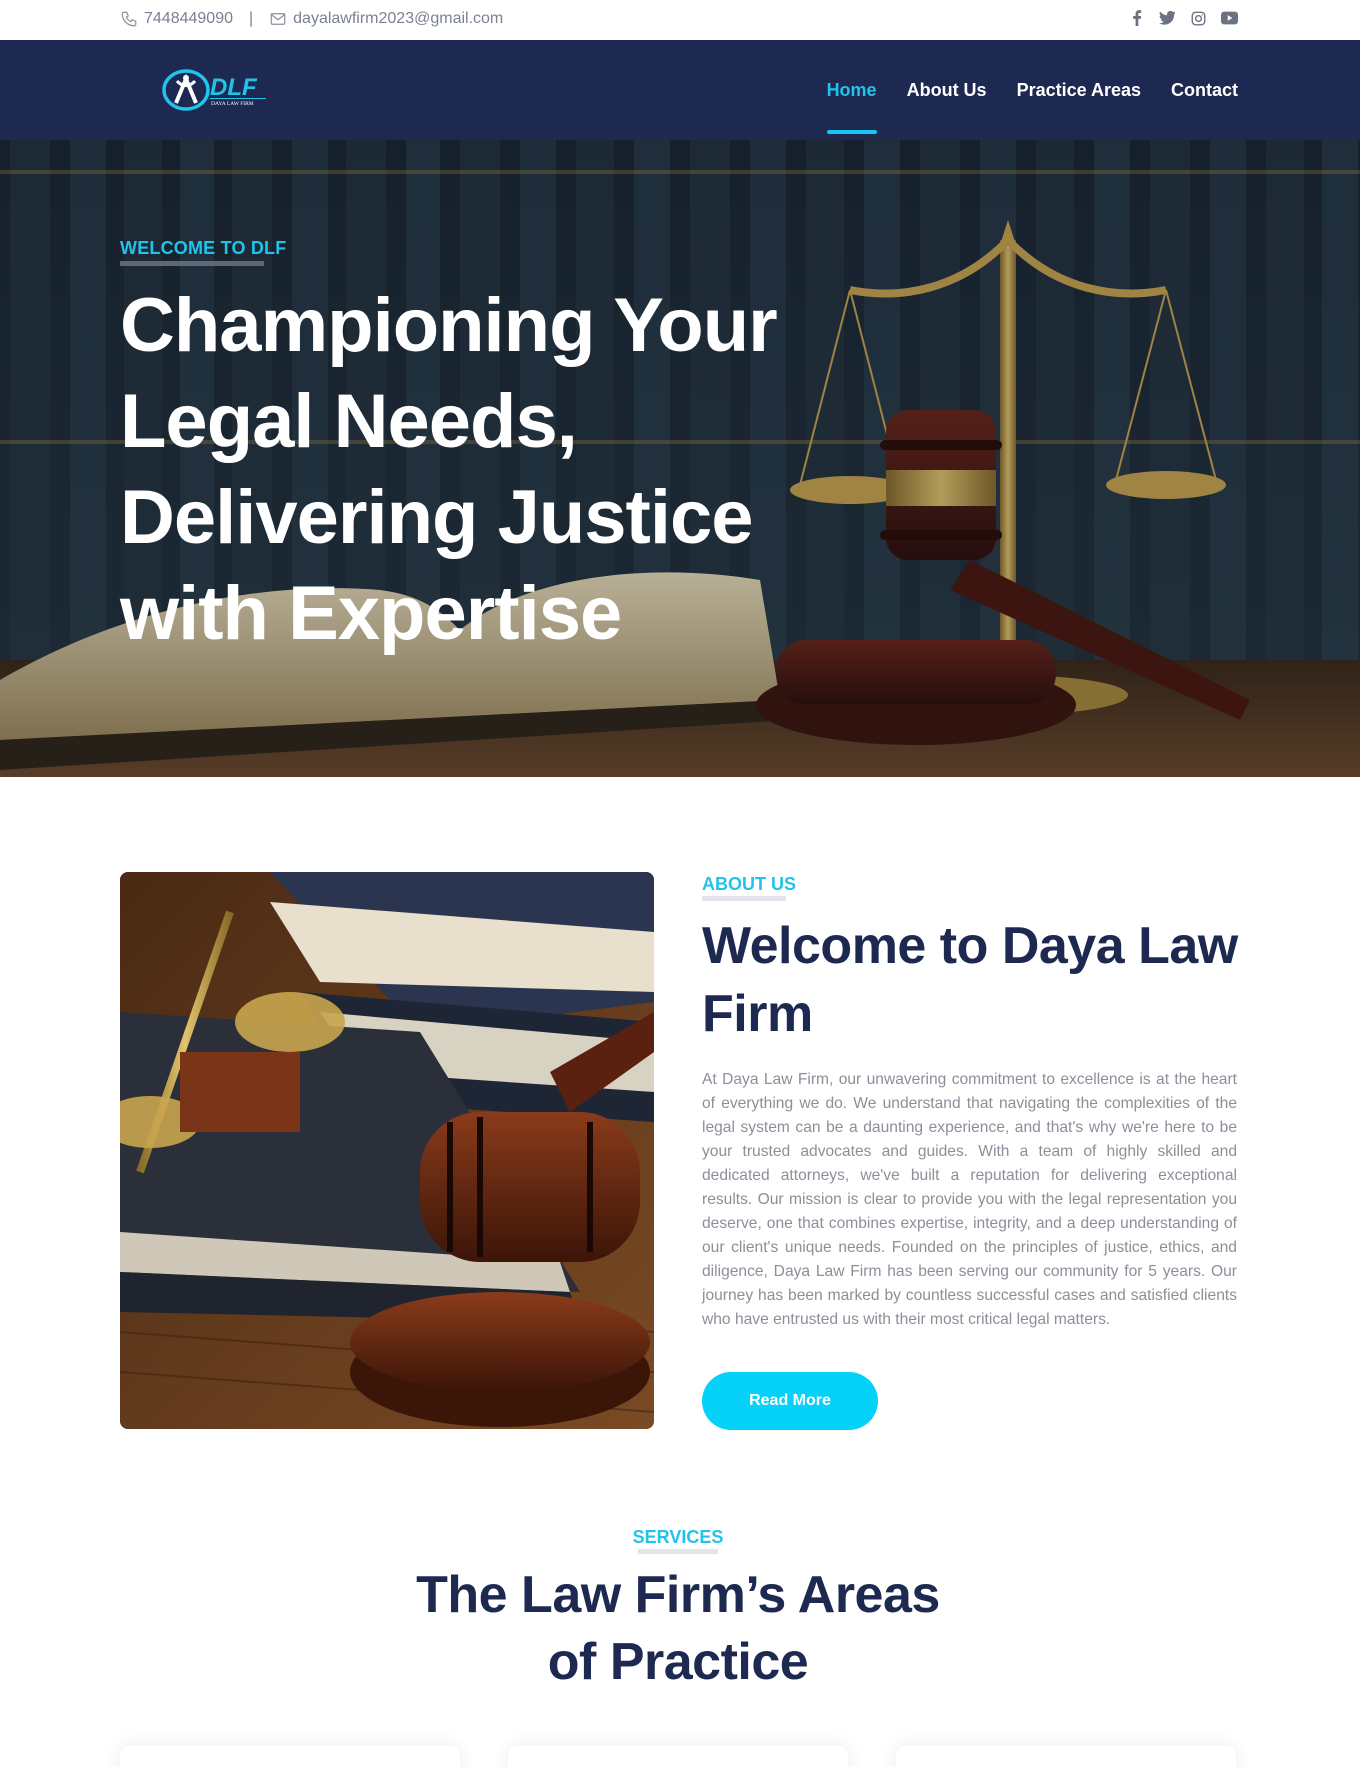 The image size is (1360, 1767). Describe the element at coordinates (232, 104) in the screenshot. I see `svg-text: DAYA LAW FIRM` at that location.